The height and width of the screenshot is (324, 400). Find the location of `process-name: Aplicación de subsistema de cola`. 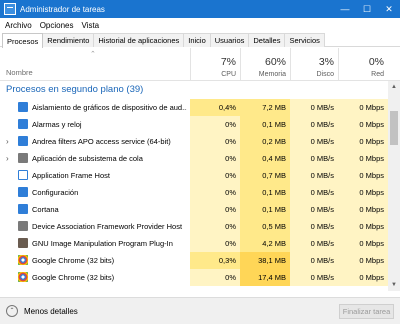

process-name: Aplicación de subsistema de cola is located at coordinates (87, 158).